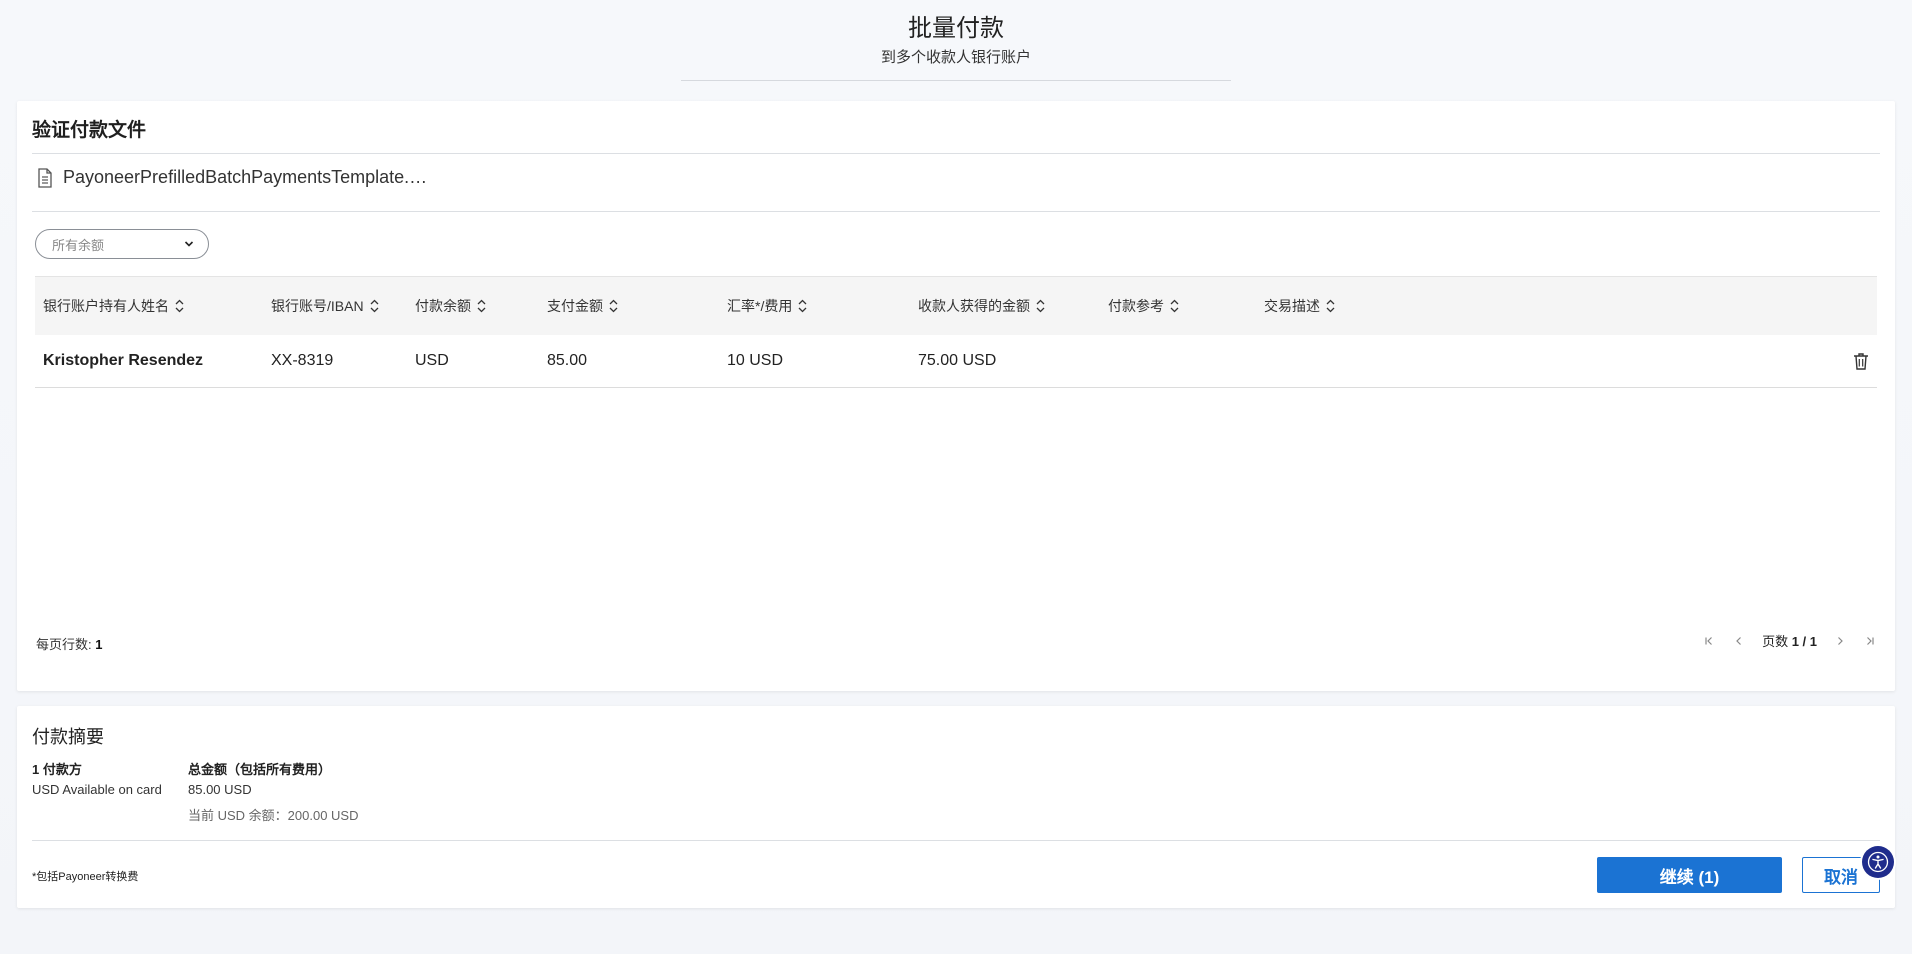 Image resolution: width=1912 pixels, height=954 pixels. I want to click on cell-balance: USD, so click(432, 360).